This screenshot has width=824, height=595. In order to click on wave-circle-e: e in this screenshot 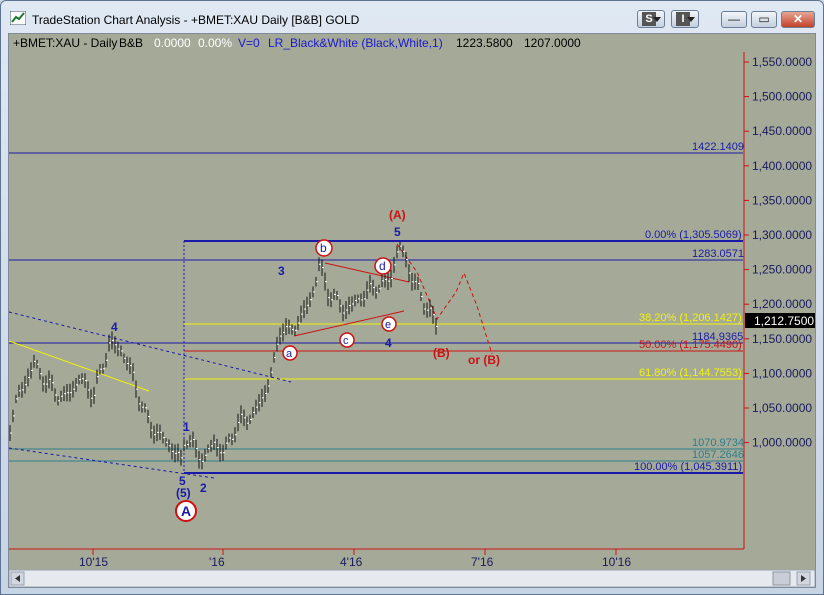, I will do `click(389, 324)`.